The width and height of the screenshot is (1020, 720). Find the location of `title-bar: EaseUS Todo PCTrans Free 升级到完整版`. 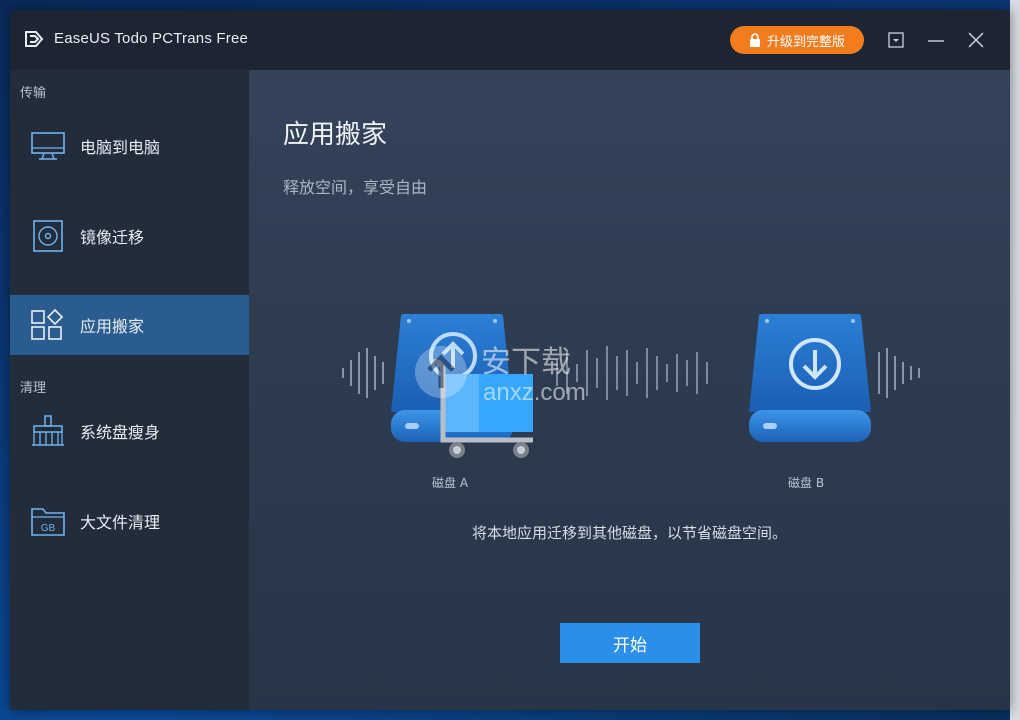

title-bar: EaseUS Todo PCTrans Free 升级到完整版 is located at coordinates (510, 40).